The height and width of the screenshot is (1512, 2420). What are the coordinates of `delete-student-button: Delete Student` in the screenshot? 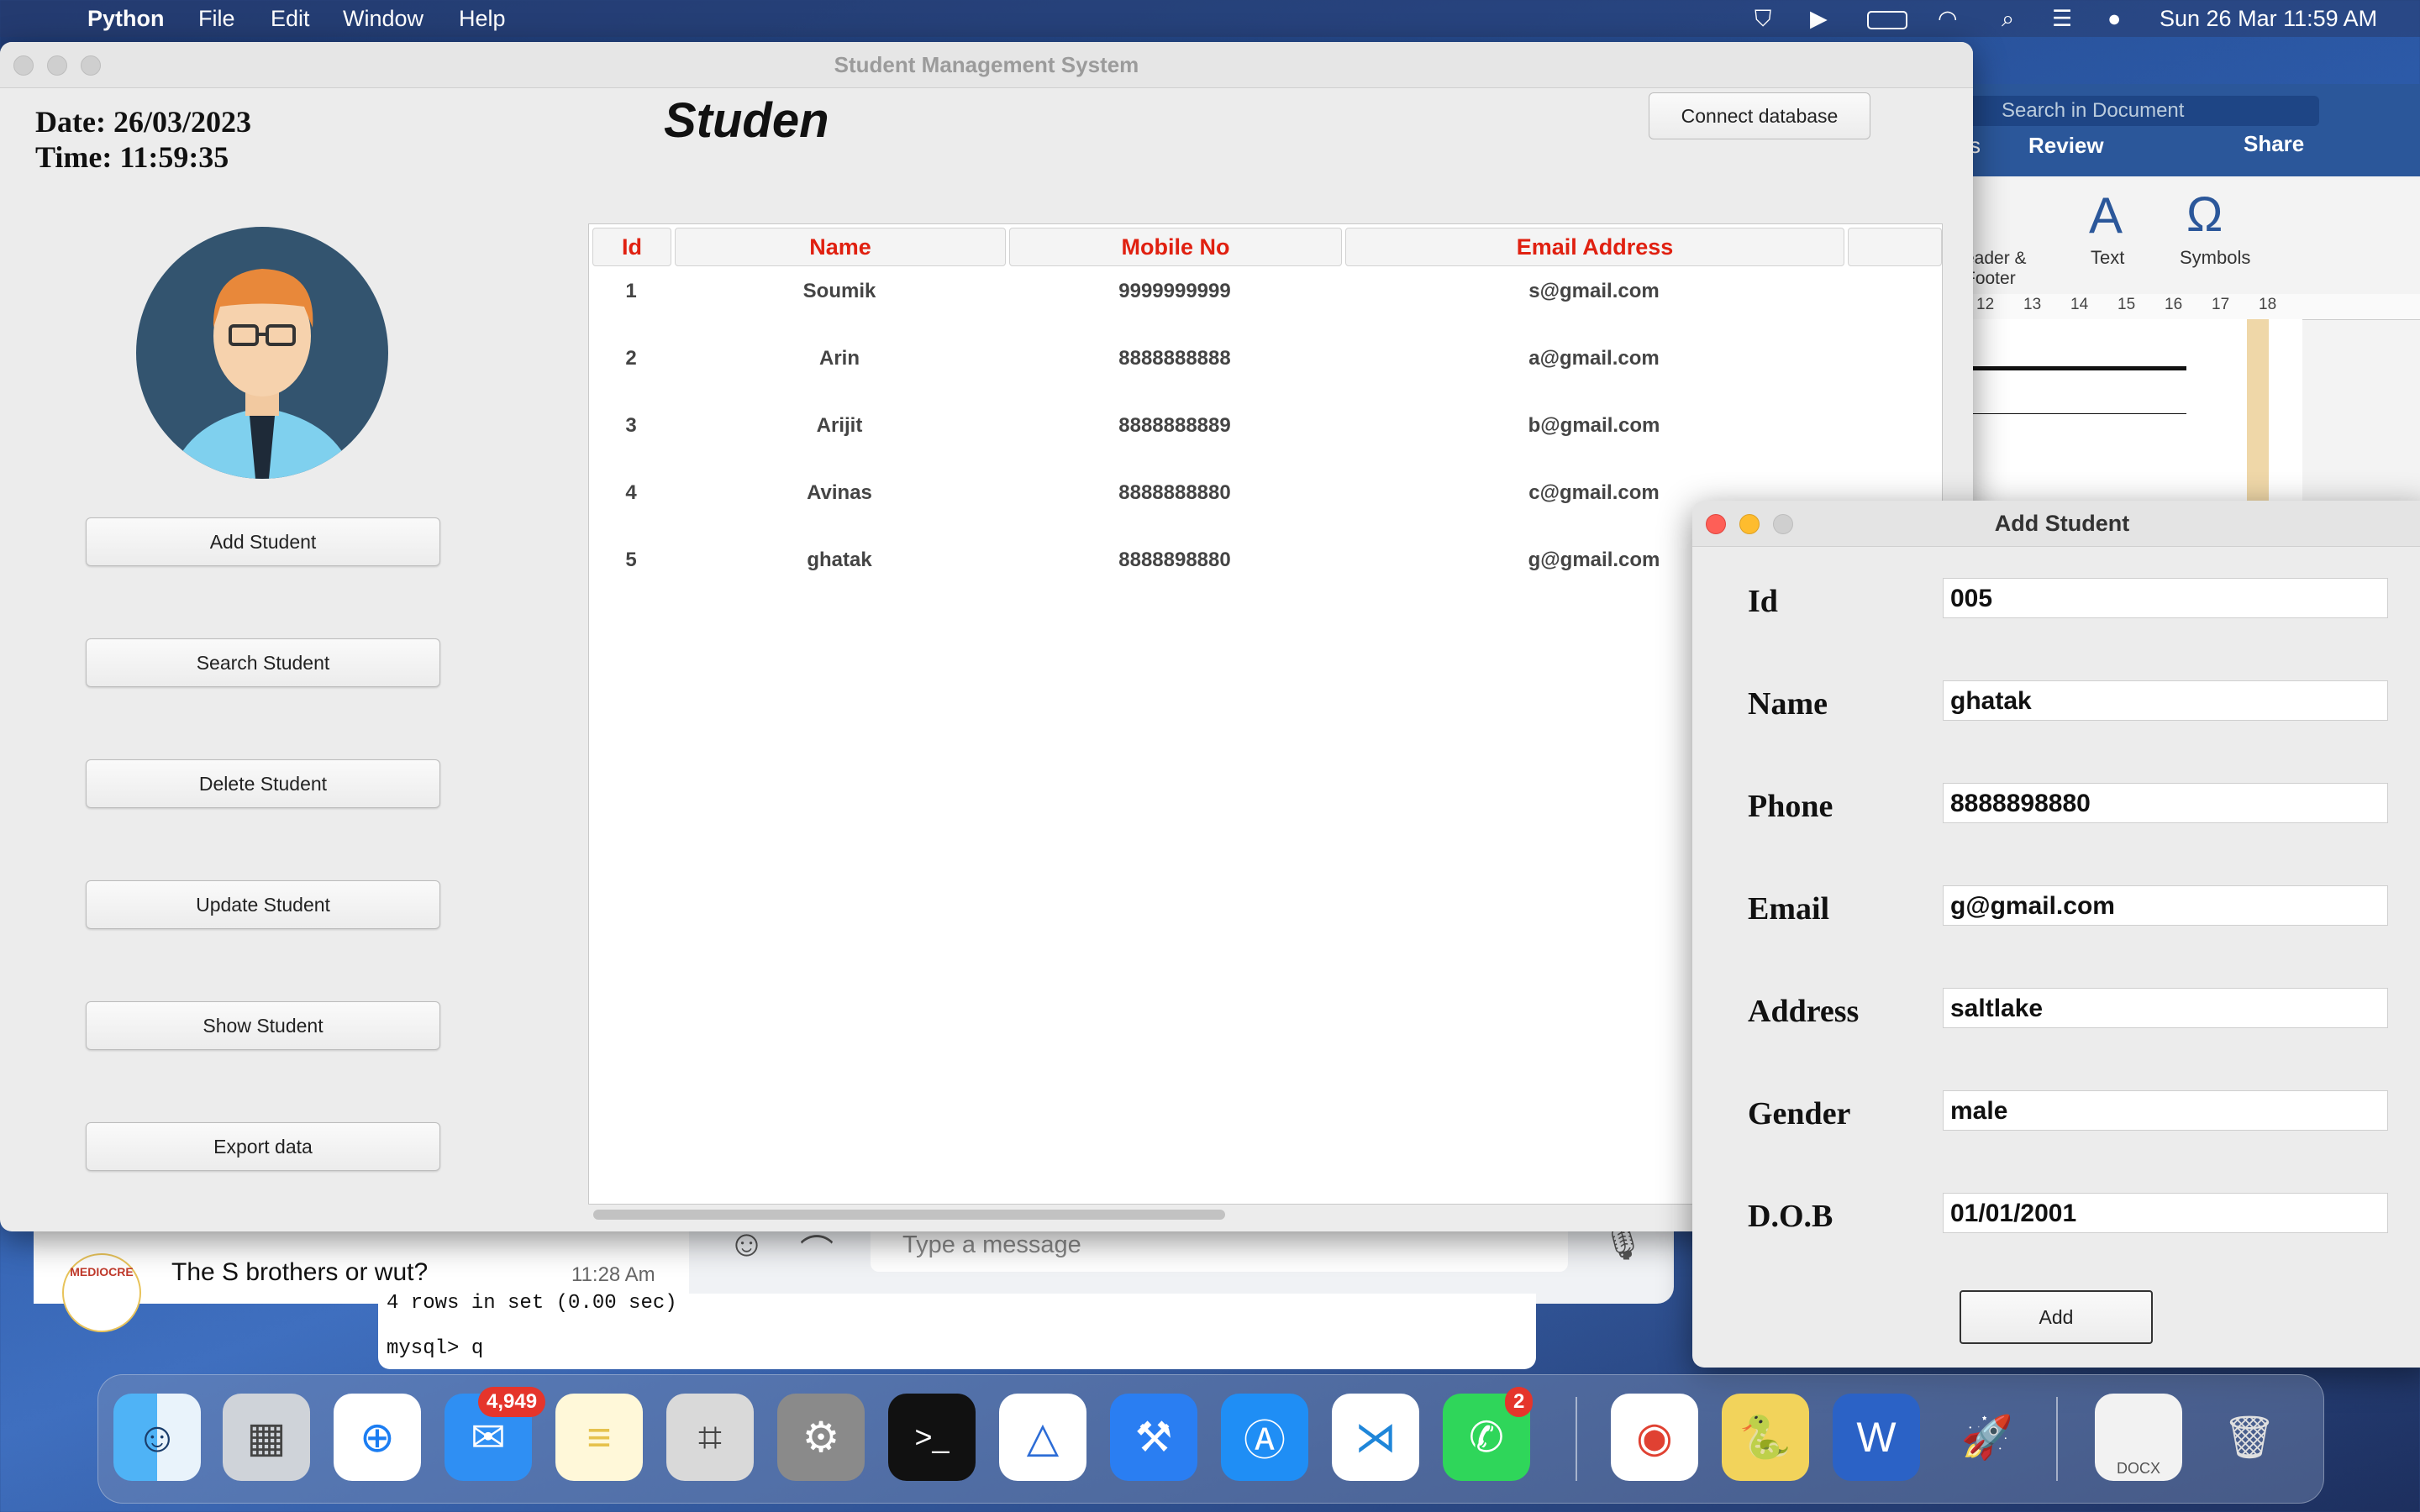 It's located at (263, 783).